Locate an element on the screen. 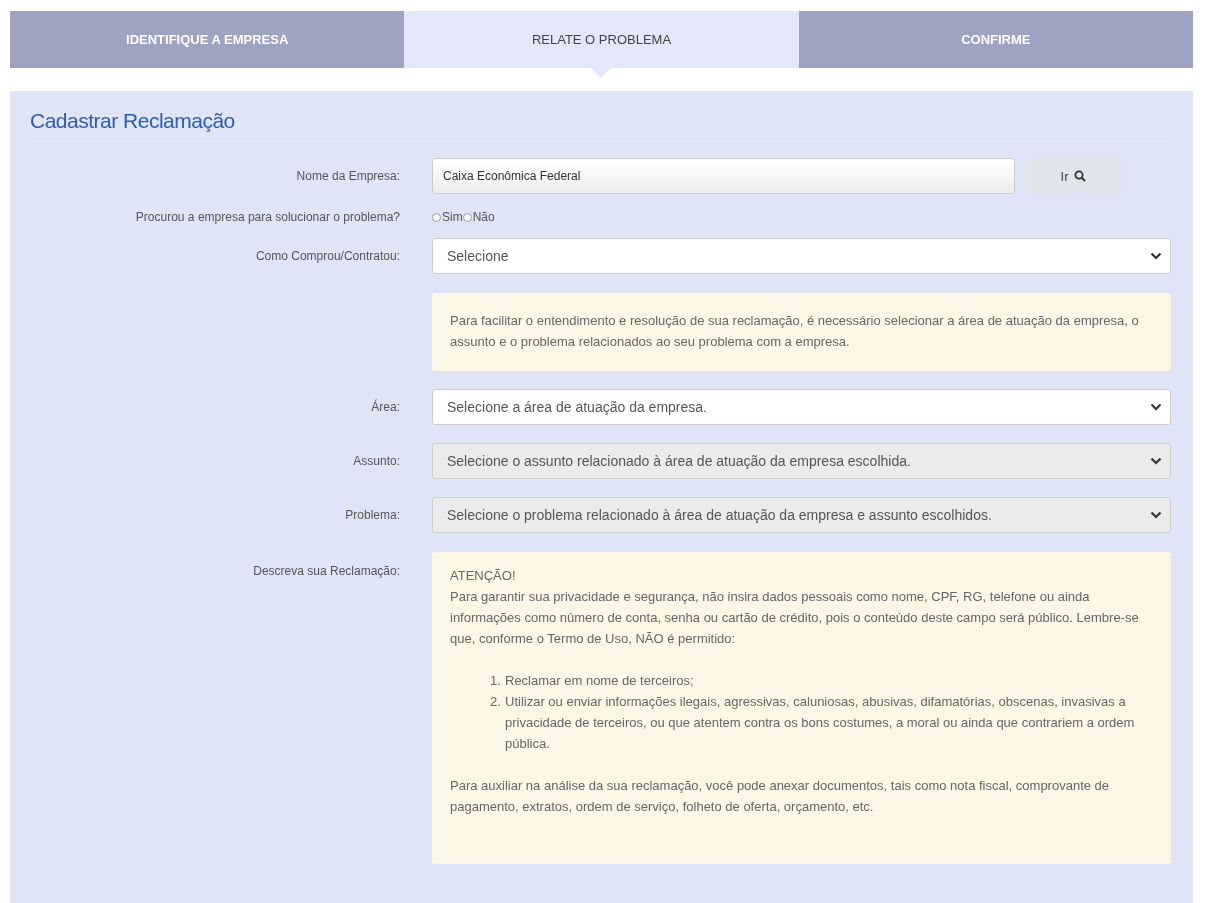 This screenshot has width=1208, height=903. rule-text: Reclamar em nome de terceiros; is located at coordinates (599, 681).